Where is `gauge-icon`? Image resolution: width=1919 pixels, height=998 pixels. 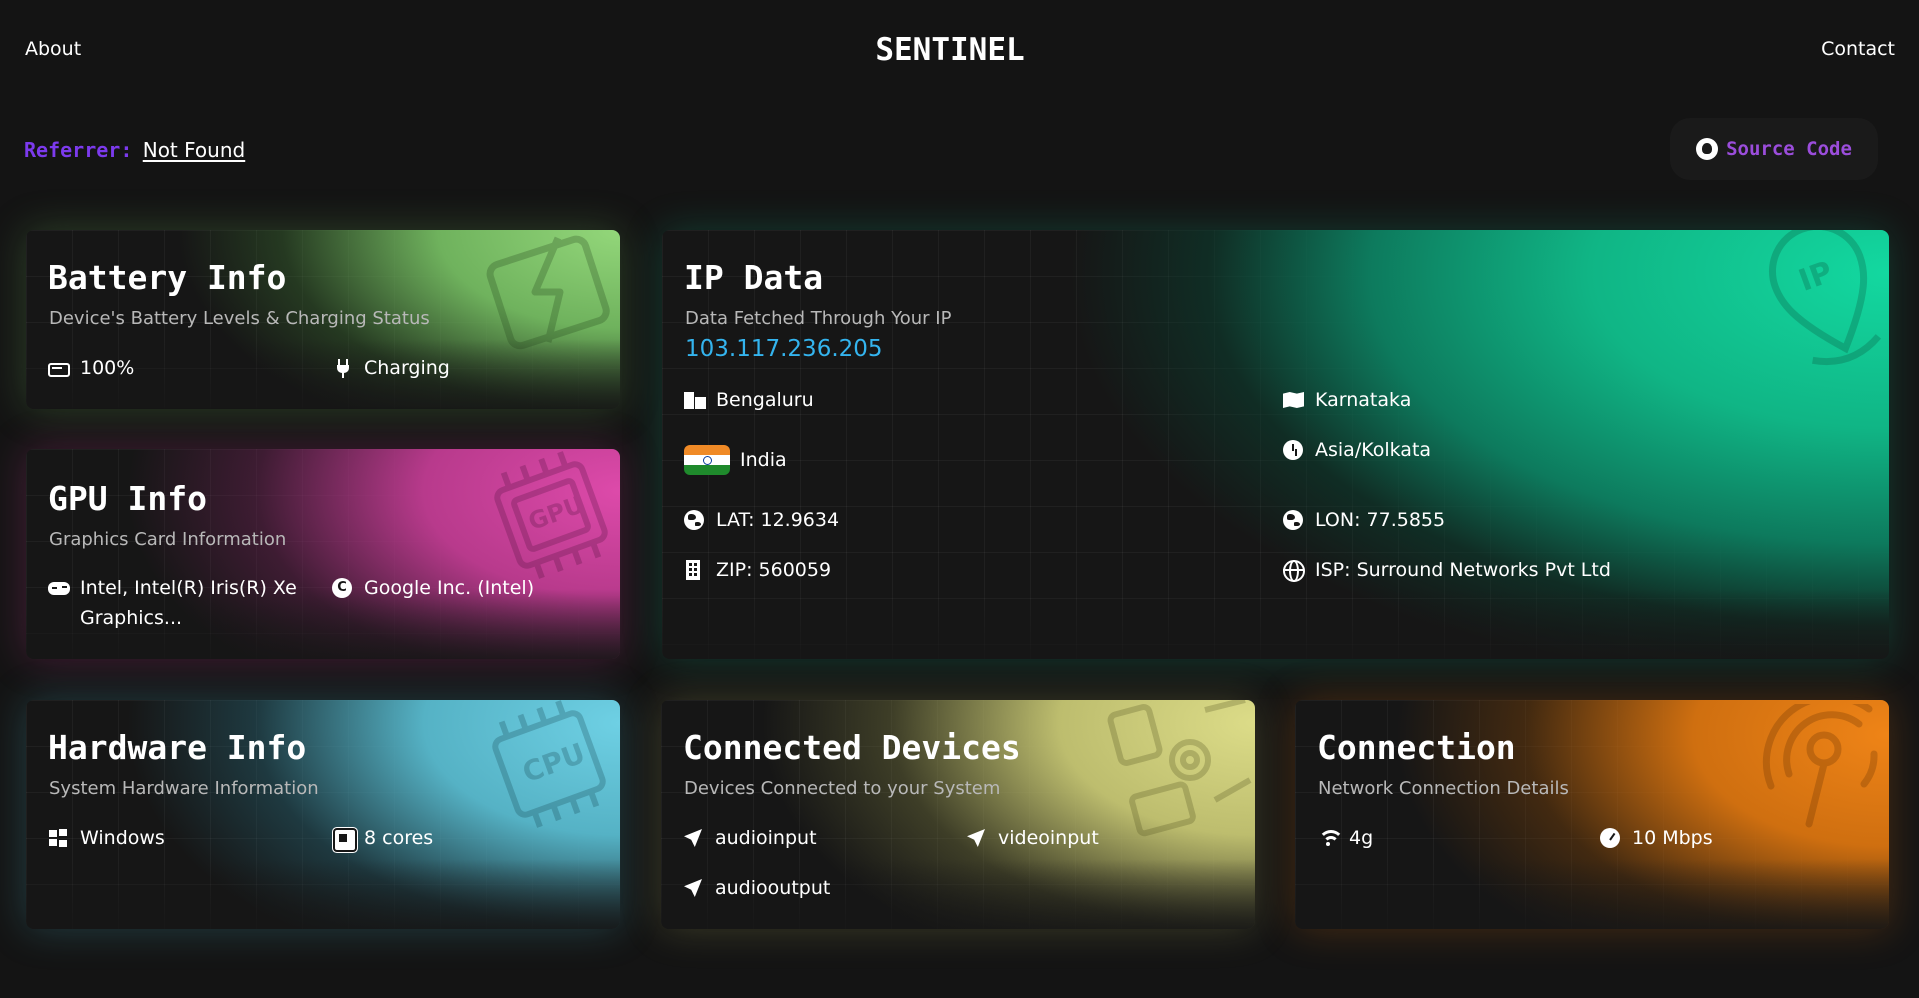 gauge-icon is located at coordinates (1611, 838).